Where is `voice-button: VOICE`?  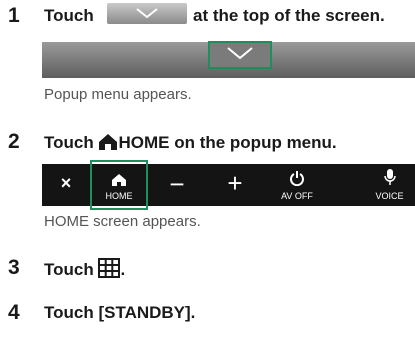 voice-button: VOICE is located at coordinates (389, 185).